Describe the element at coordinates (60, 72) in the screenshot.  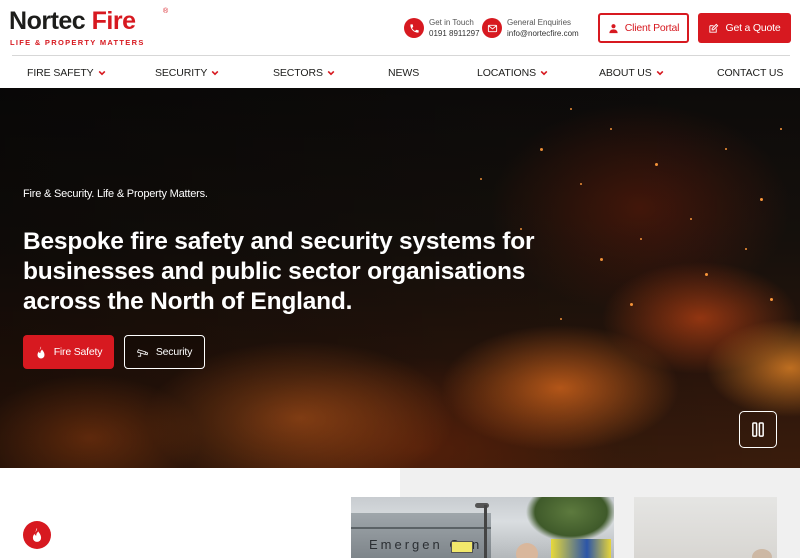
I see `nav-label: FIRE SAFETY` at that location.